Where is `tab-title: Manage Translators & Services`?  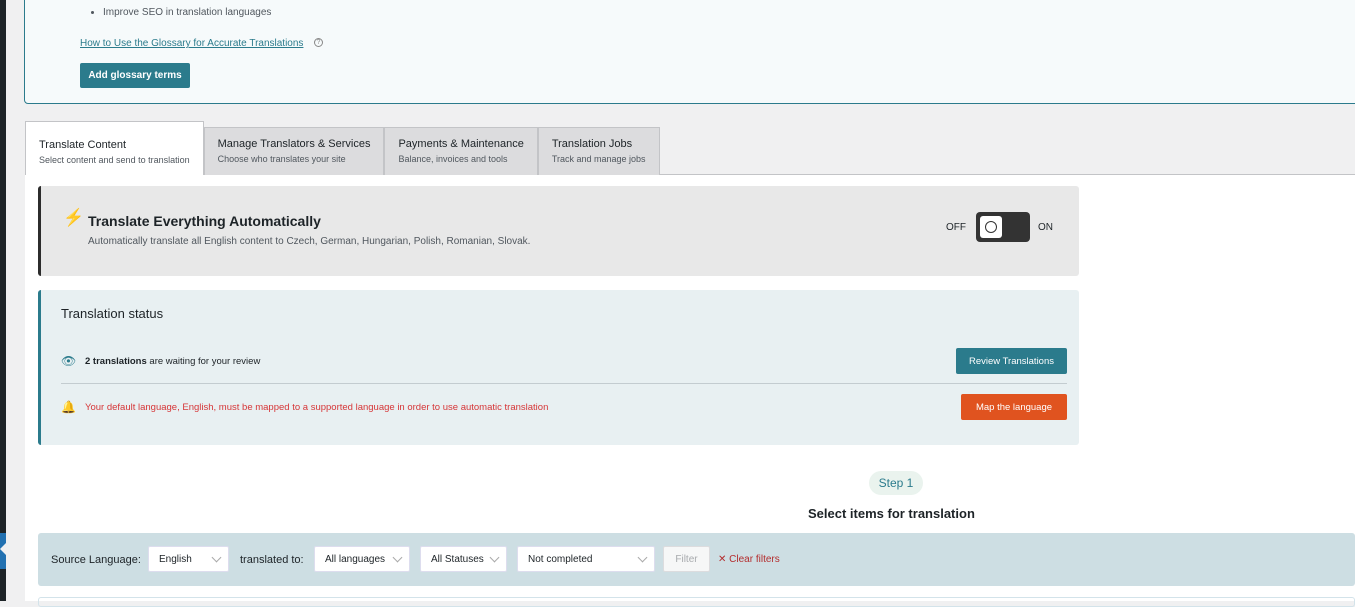 tab-title: Manage Translators & Services is located at coordinates (294, 144).